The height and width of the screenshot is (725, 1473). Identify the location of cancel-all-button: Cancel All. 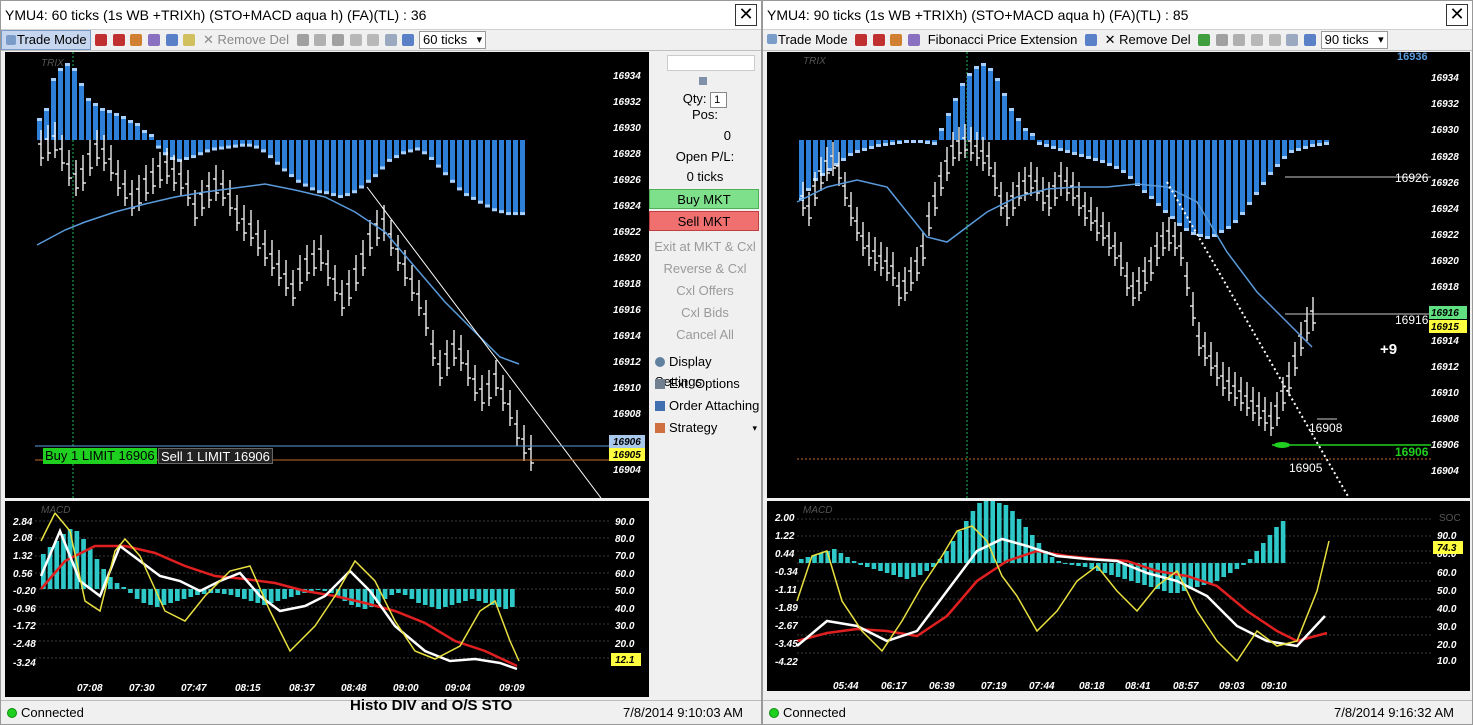
(705, 335).